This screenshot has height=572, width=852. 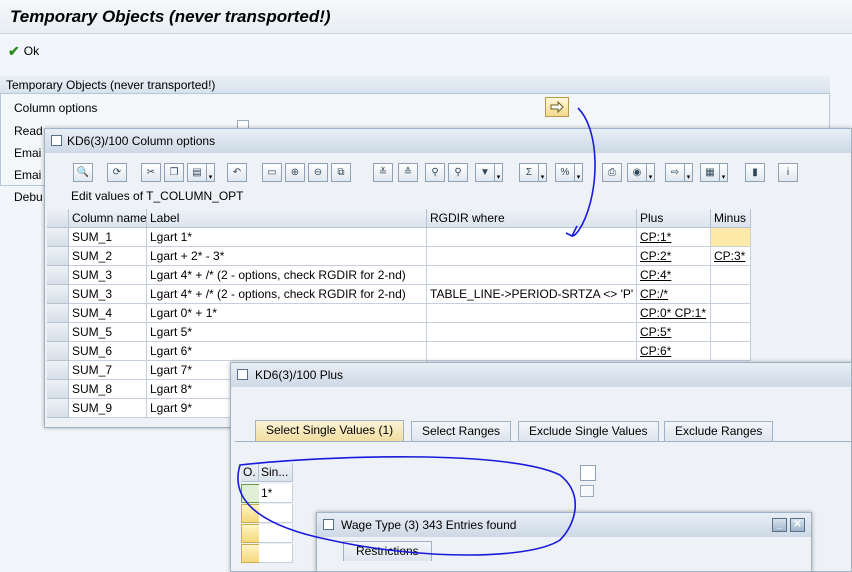 I want to click on export-icon: ⇨, so click(x=675, y=172).